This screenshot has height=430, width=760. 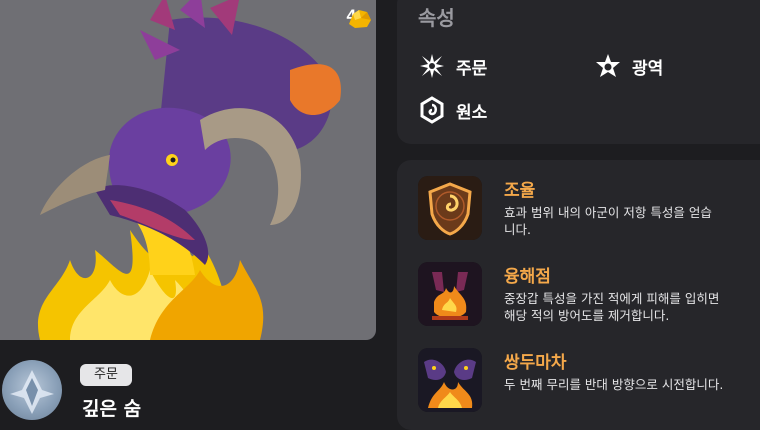 I want to click on melting-point-icon, so click(x=450, y=294).